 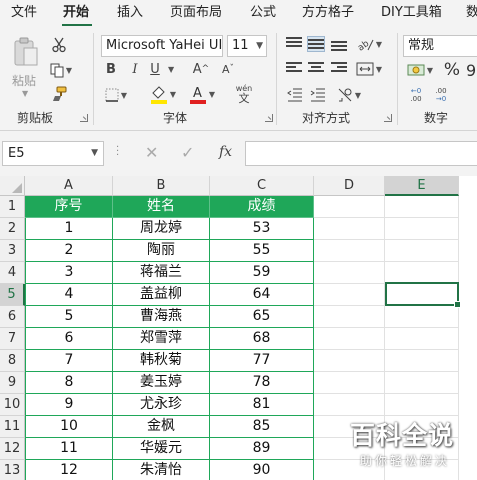 I want to click on cell-index: 3, so click(x=69, y=273).